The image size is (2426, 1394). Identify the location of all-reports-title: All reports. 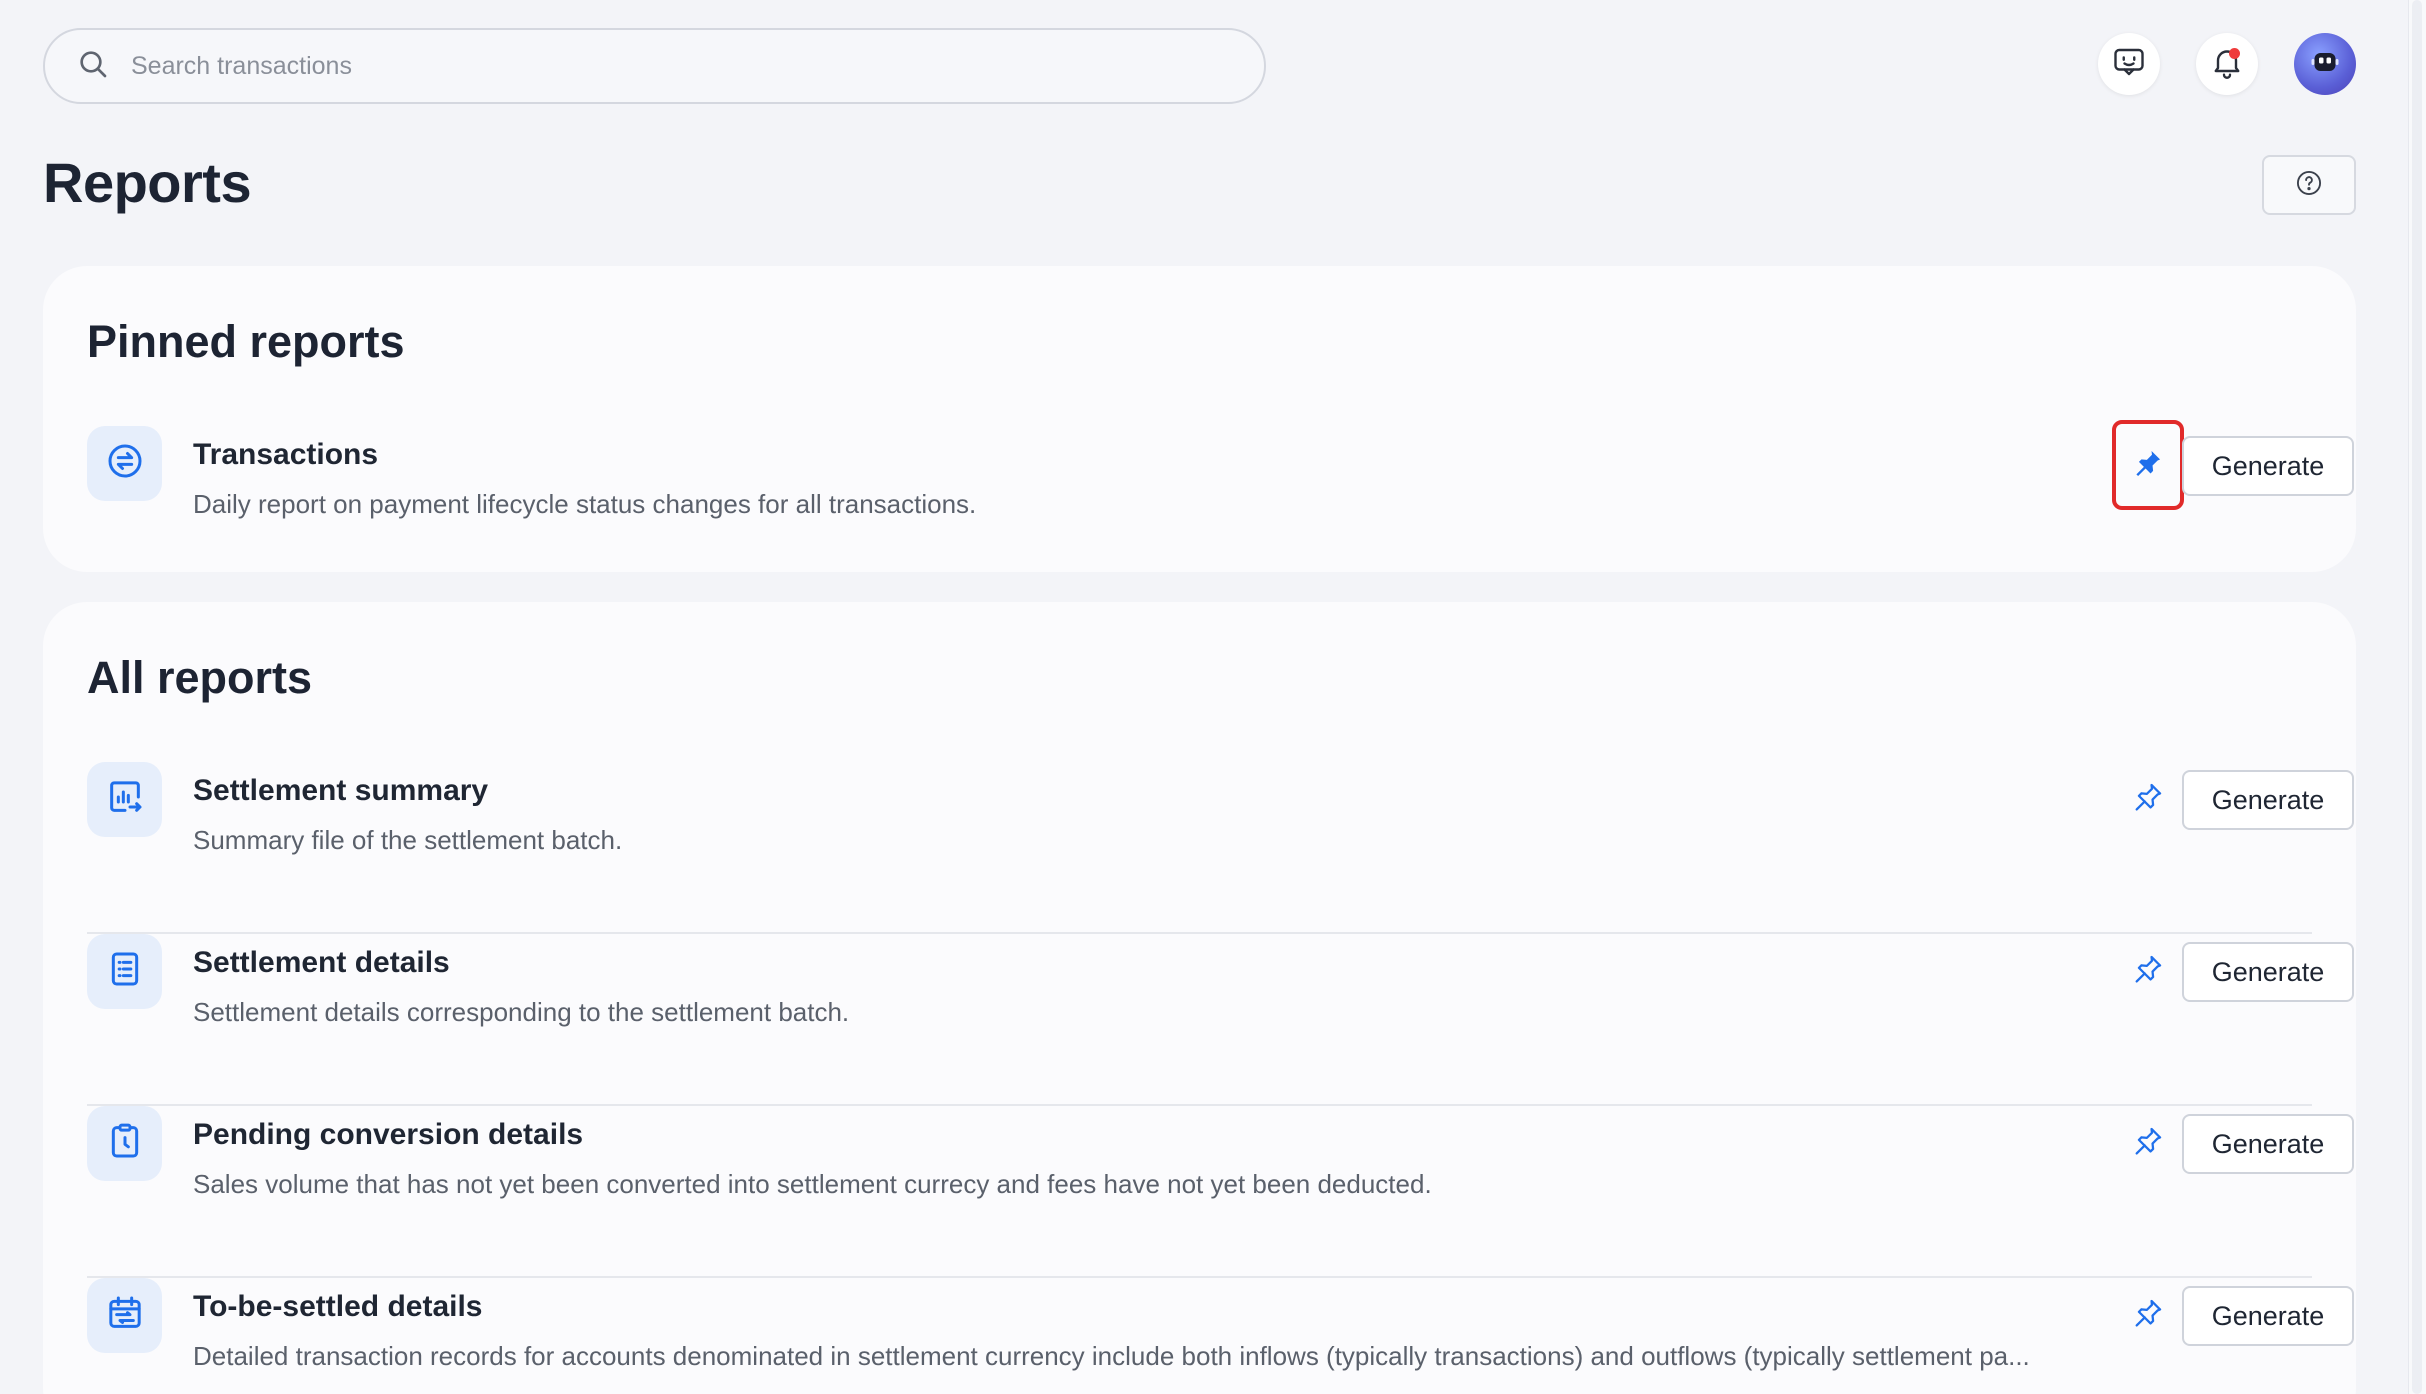
(200, 677).